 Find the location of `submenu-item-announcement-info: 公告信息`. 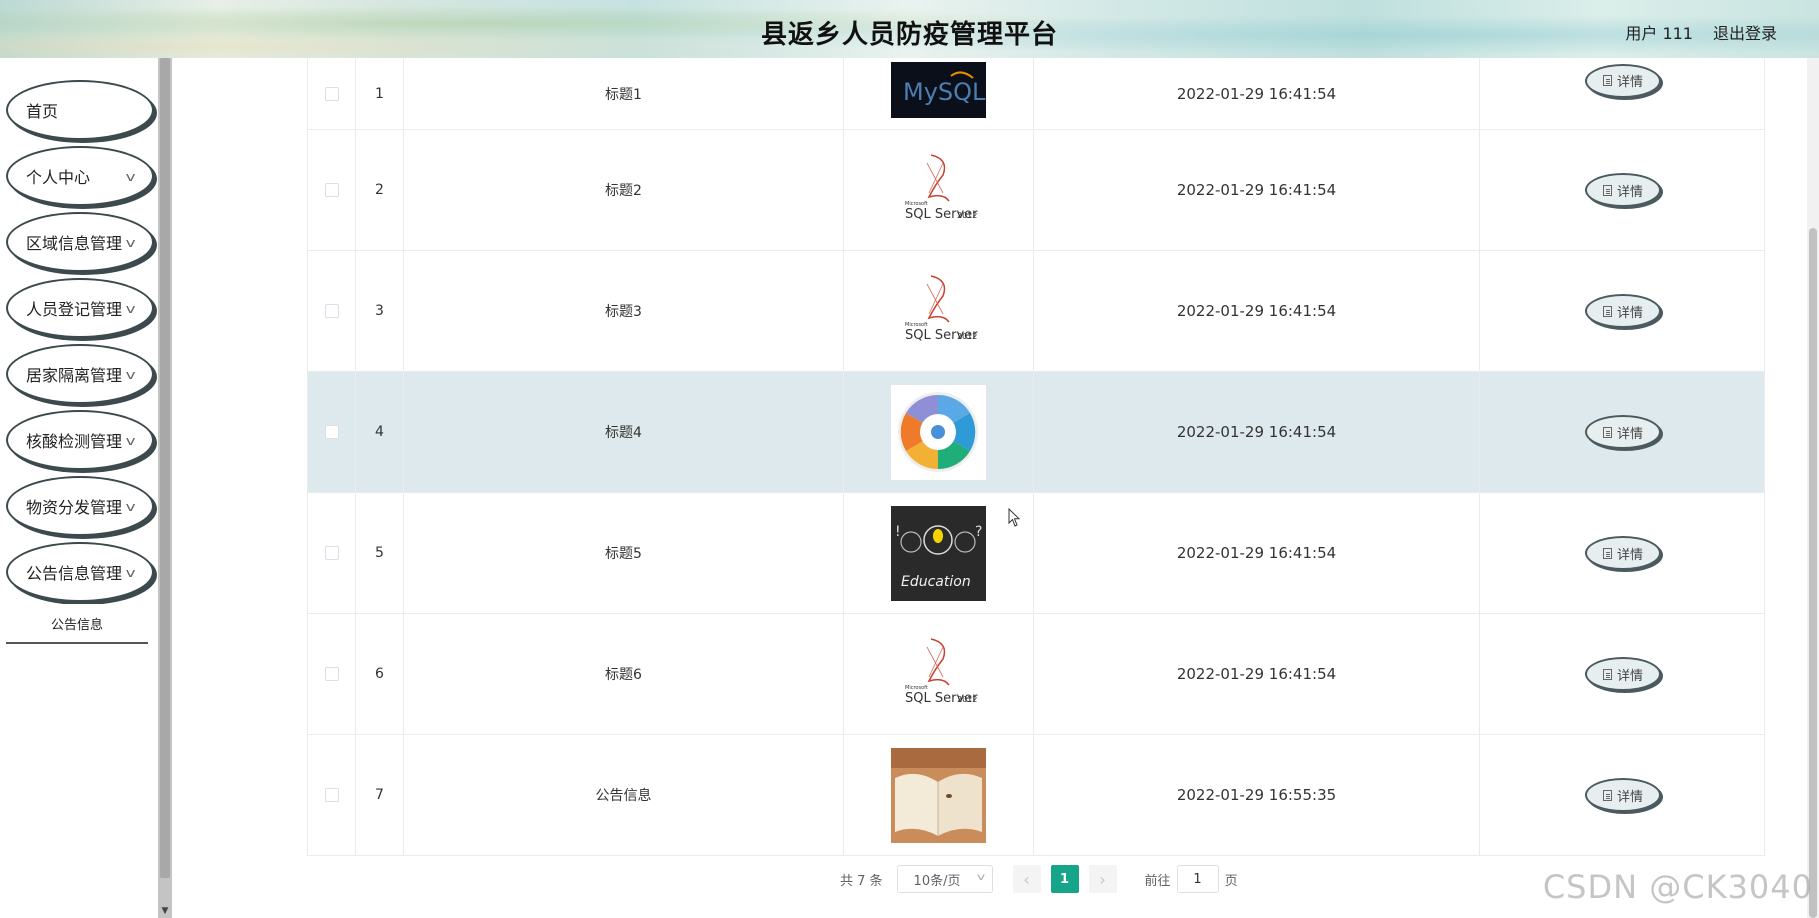

submenu-item-announcement-info: 公告信息 is located at coordinates (77, 624).